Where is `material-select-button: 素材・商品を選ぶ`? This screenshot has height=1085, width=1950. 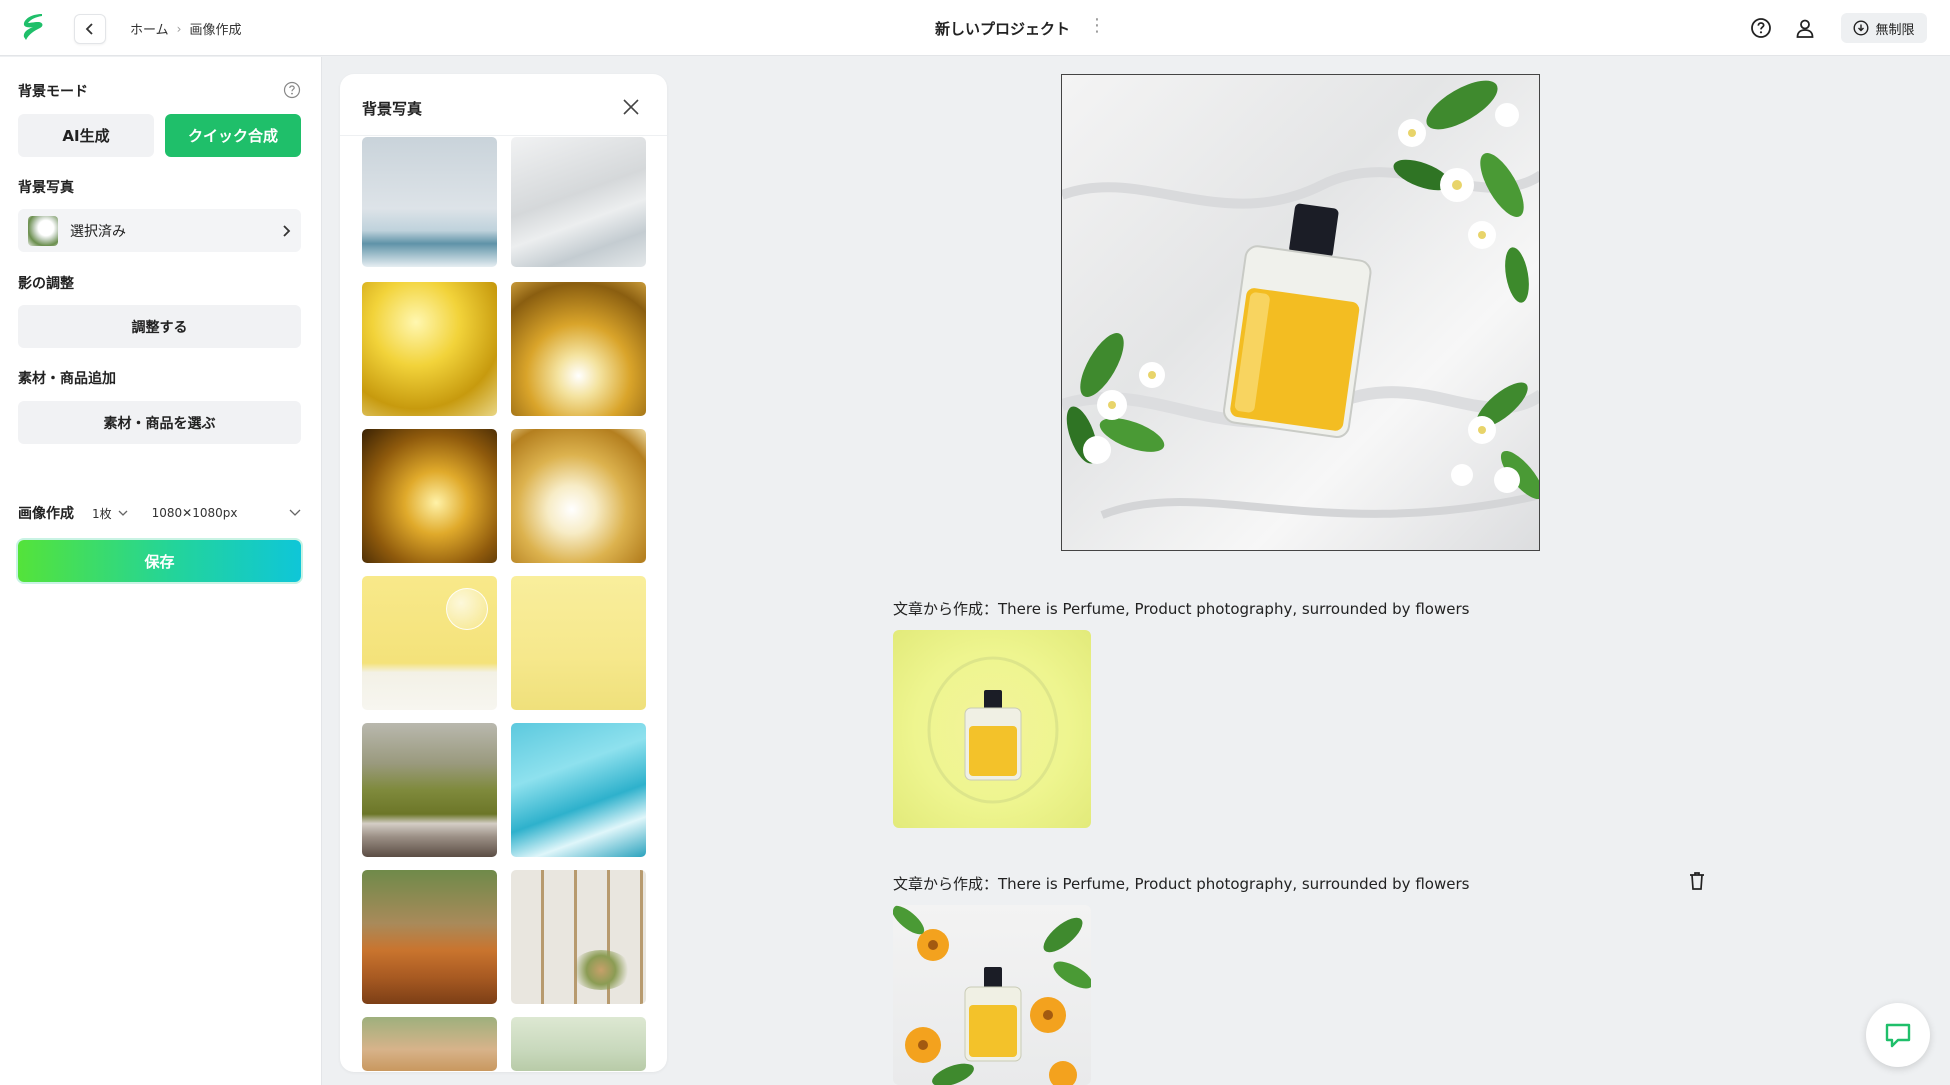
material-select-button: 素材・商品を選ぶ is located at coordinates (159, 422).